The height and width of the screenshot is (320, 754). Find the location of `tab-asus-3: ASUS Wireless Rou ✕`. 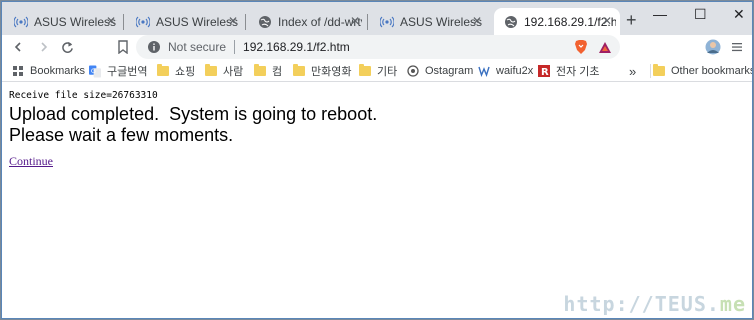

tab-asus-3: ASUS Wireless Rou ✕ is located at coordinates (430, 21).